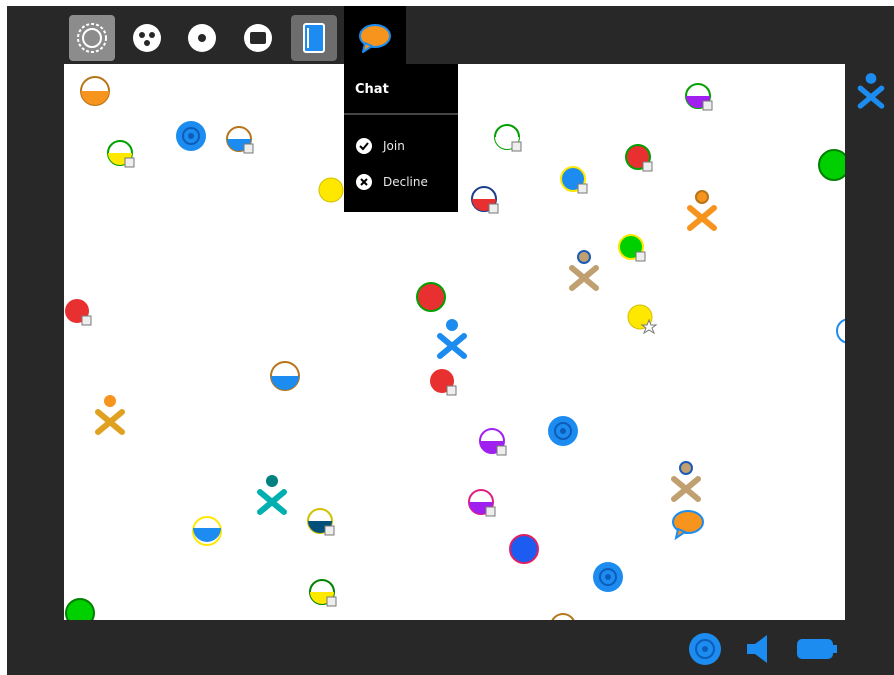  What do you see at coordinates (364, 146) in the screenshot?
I see `check-icon` at bounding box center [364, 146].